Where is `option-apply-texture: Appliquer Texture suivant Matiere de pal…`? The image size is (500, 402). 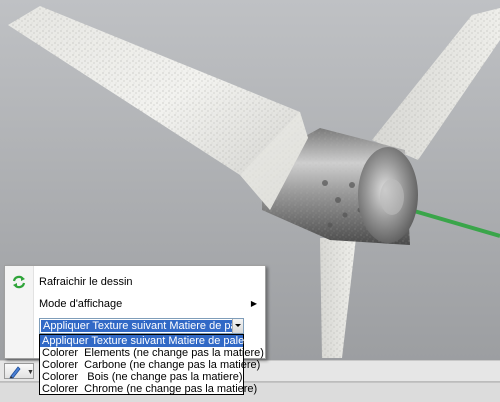 option-apply-texture: Appliquer Texture suivant Matiere de pal… is located at coordinates (142, 341).